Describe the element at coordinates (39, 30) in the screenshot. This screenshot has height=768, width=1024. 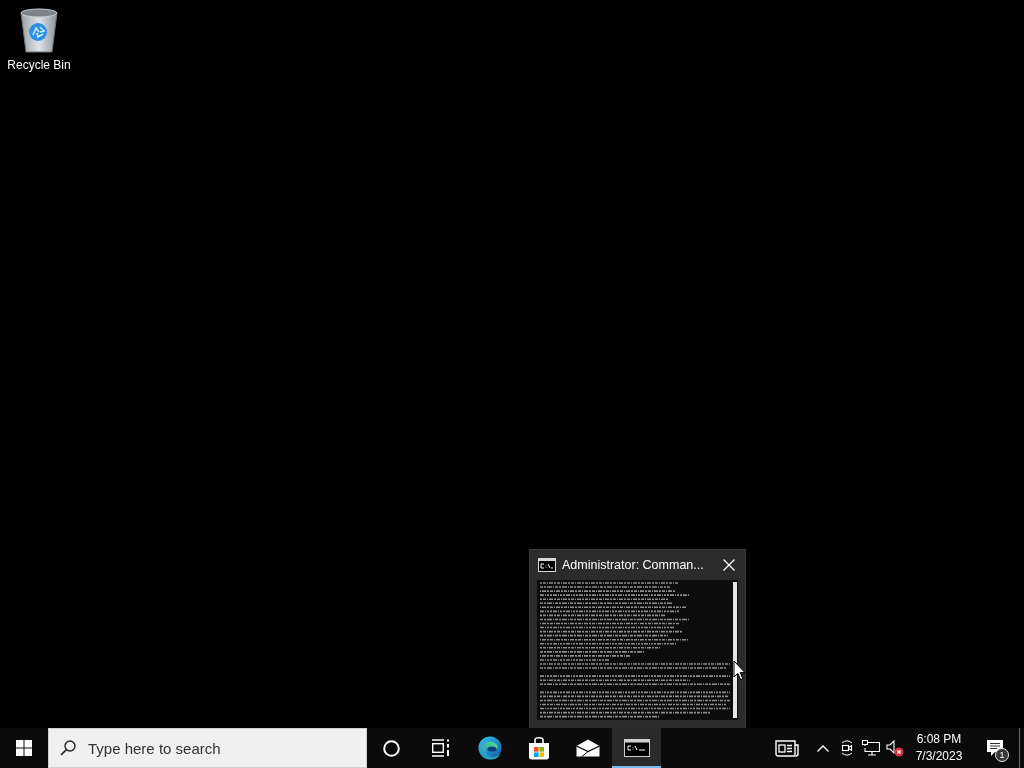
I see `recycle-bin-icon` at that location.